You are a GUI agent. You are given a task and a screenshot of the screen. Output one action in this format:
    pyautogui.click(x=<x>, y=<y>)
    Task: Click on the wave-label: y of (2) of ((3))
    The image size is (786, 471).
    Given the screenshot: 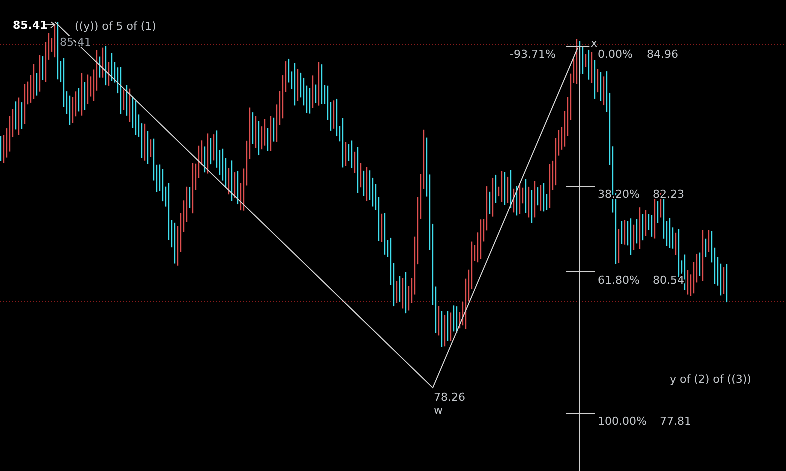 What is the action you would take?
    pyautogui.click(x=711, y=379)
    